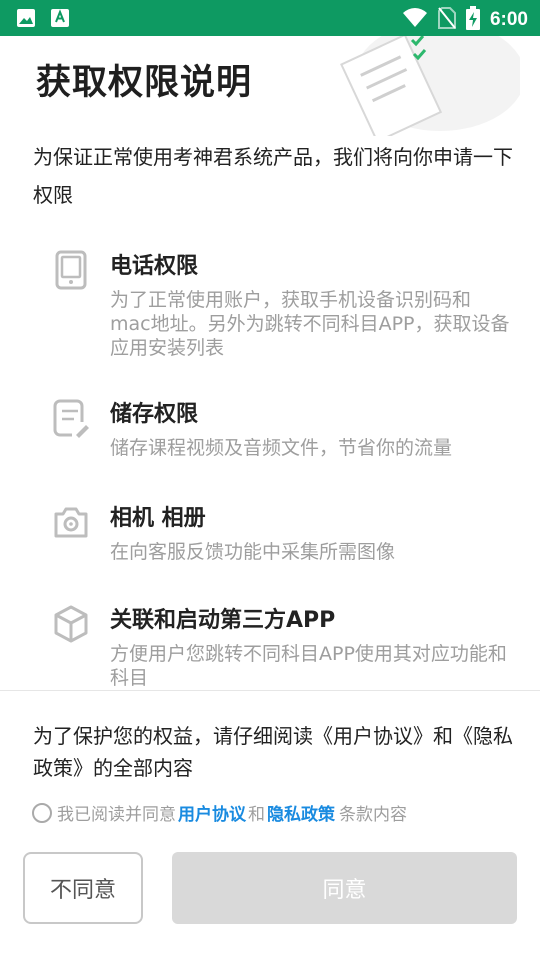 This screenshot has width=540, height=960. What do you see at coordinates (71, 270) in the screenshot?
I see `phone-icon` at bounding box center [71, 270].